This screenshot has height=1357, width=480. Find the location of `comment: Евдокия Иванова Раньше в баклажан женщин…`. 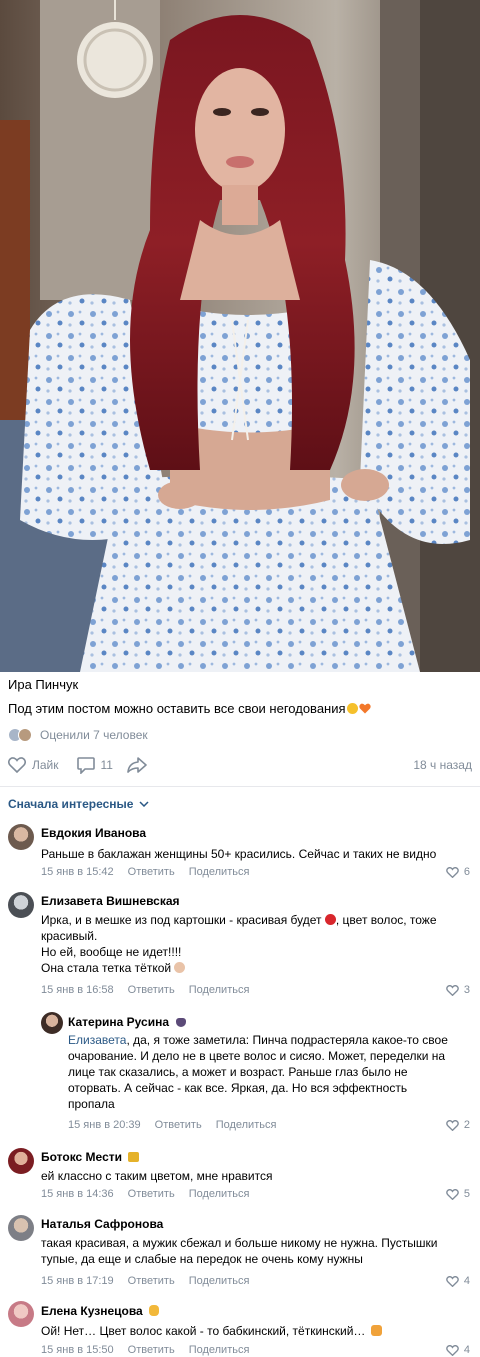

comment: Евдокия Иванова Раньше в баклажан женщин… is located at coordinates (240, 852).